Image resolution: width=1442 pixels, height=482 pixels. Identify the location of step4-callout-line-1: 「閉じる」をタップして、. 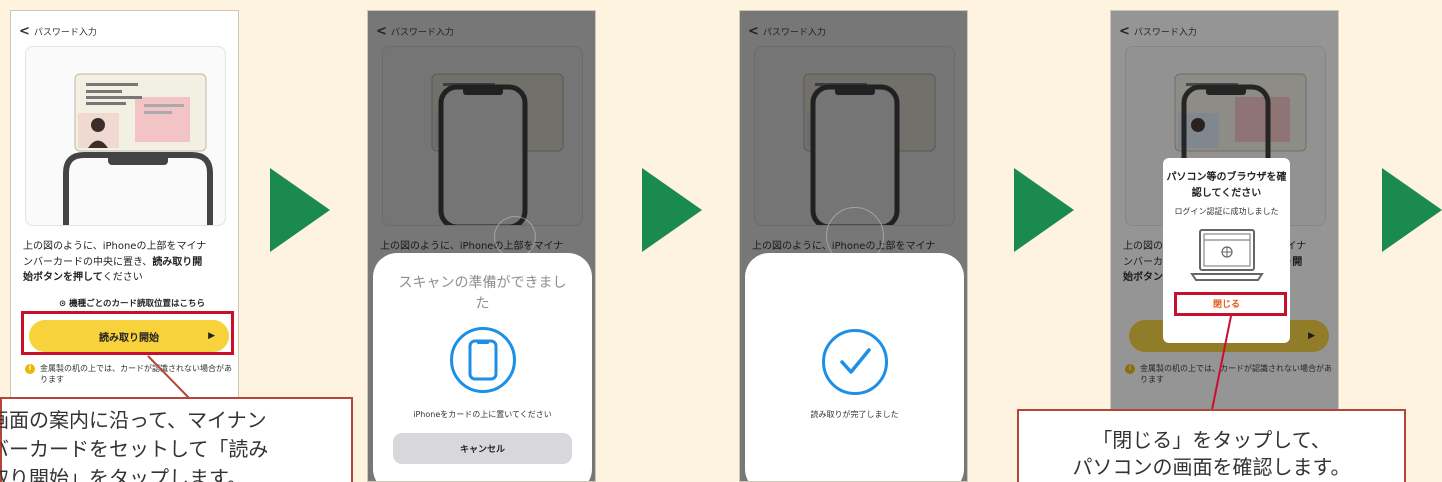
(1211, 440).